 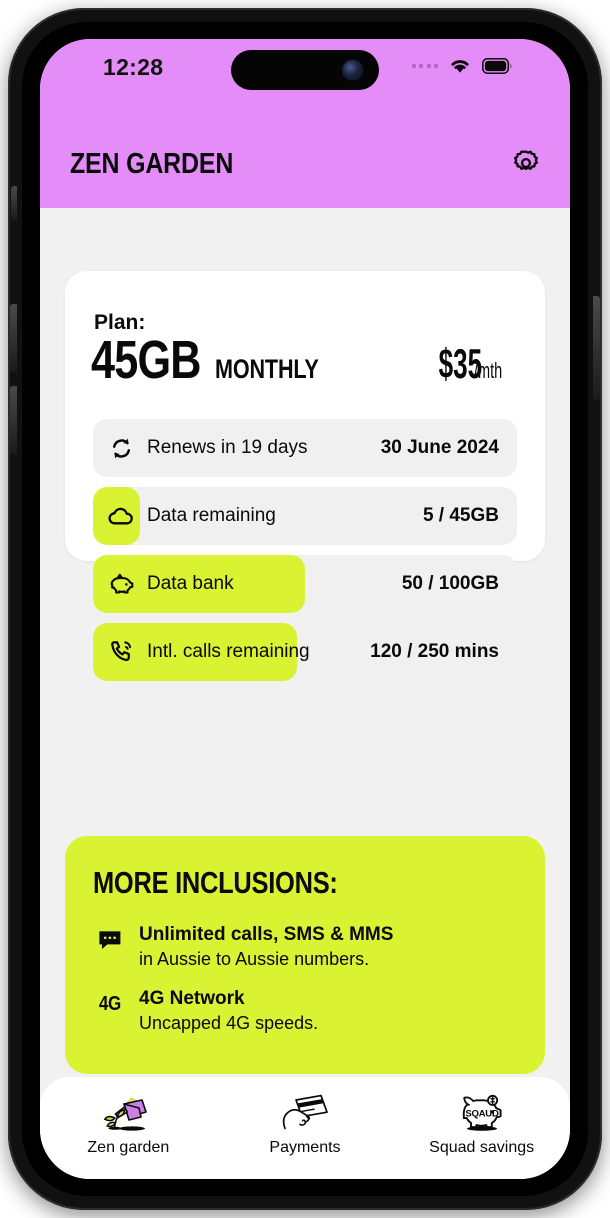 What do you see at coordinates (305, 516) in the screenshot?
I see `stat-row-data-remaining: Data remaining 5 / 45GB` at bounding box center [305, 516].